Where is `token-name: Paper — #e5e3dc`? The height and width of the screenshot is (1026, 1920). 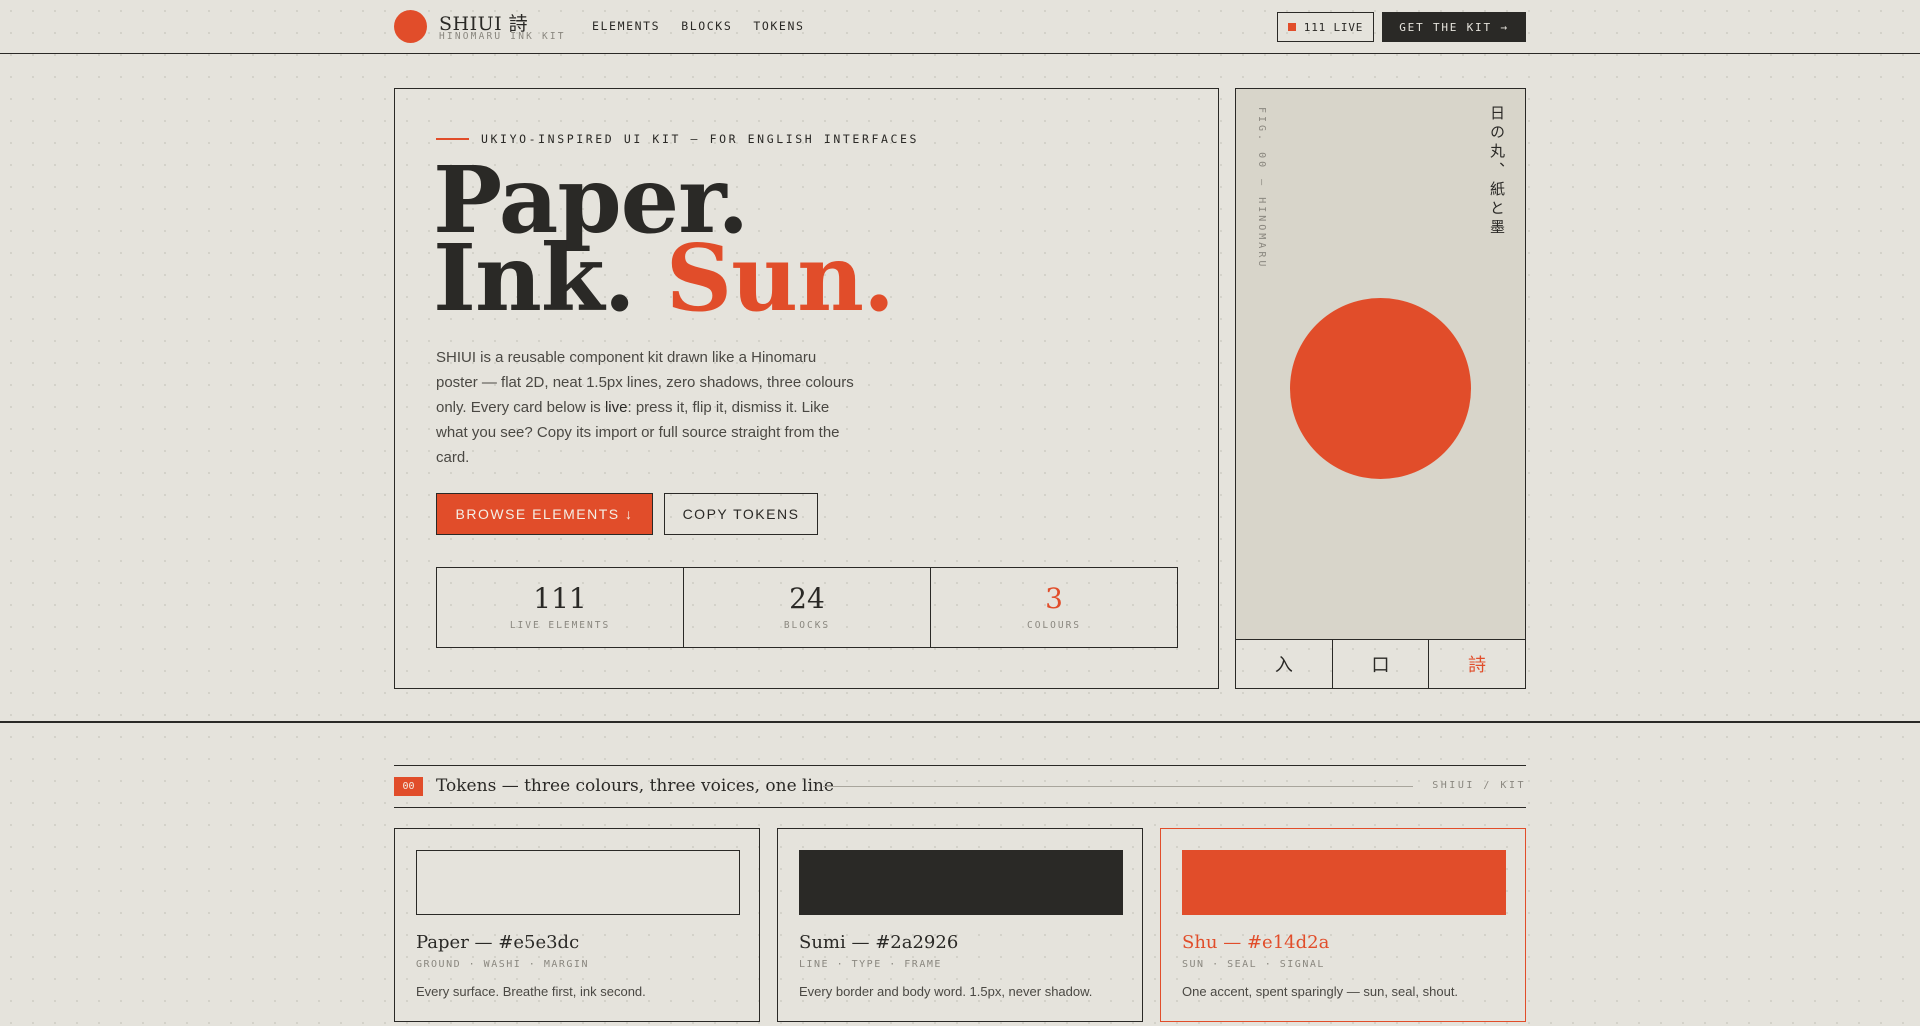
token-name: Paper — #e5e3dc is located at coordinates (498, 942).